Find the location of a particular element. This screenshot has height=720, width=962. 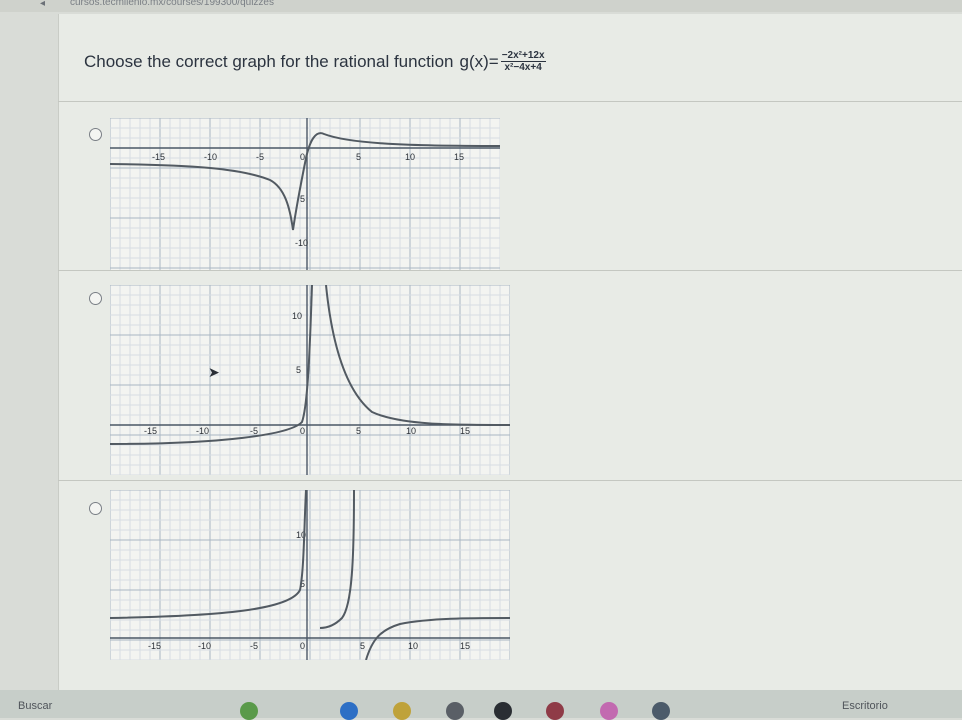

y-tick-label: -10 is located at coordinates (301, 243).